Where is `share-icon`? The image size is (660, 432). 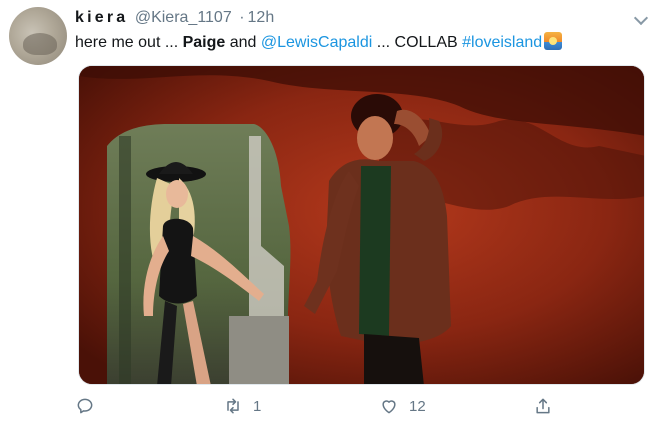 share-icon is located at coordinates (543, 406).